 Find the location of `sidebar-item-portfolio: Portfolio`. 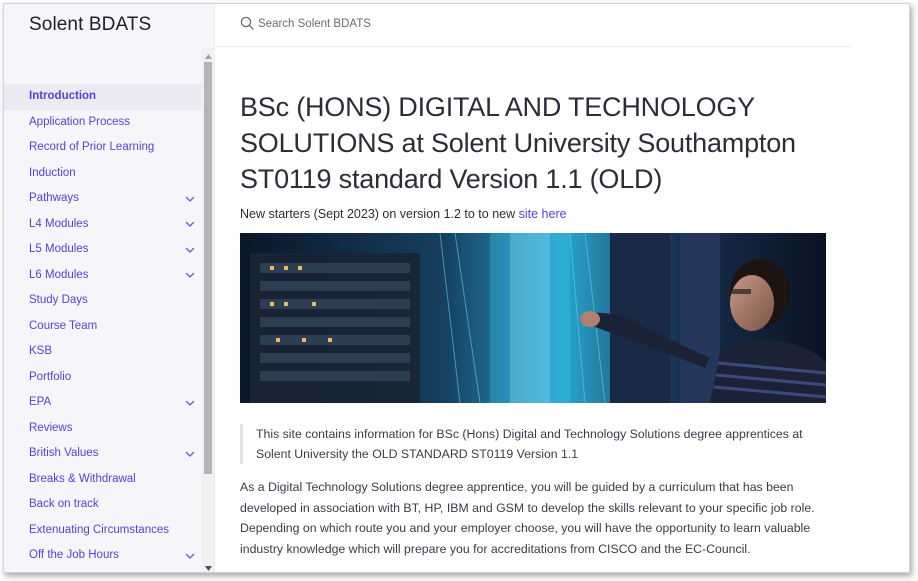

sidebar-item-portfolio: Portfolio is located at coordinates (103, 378).